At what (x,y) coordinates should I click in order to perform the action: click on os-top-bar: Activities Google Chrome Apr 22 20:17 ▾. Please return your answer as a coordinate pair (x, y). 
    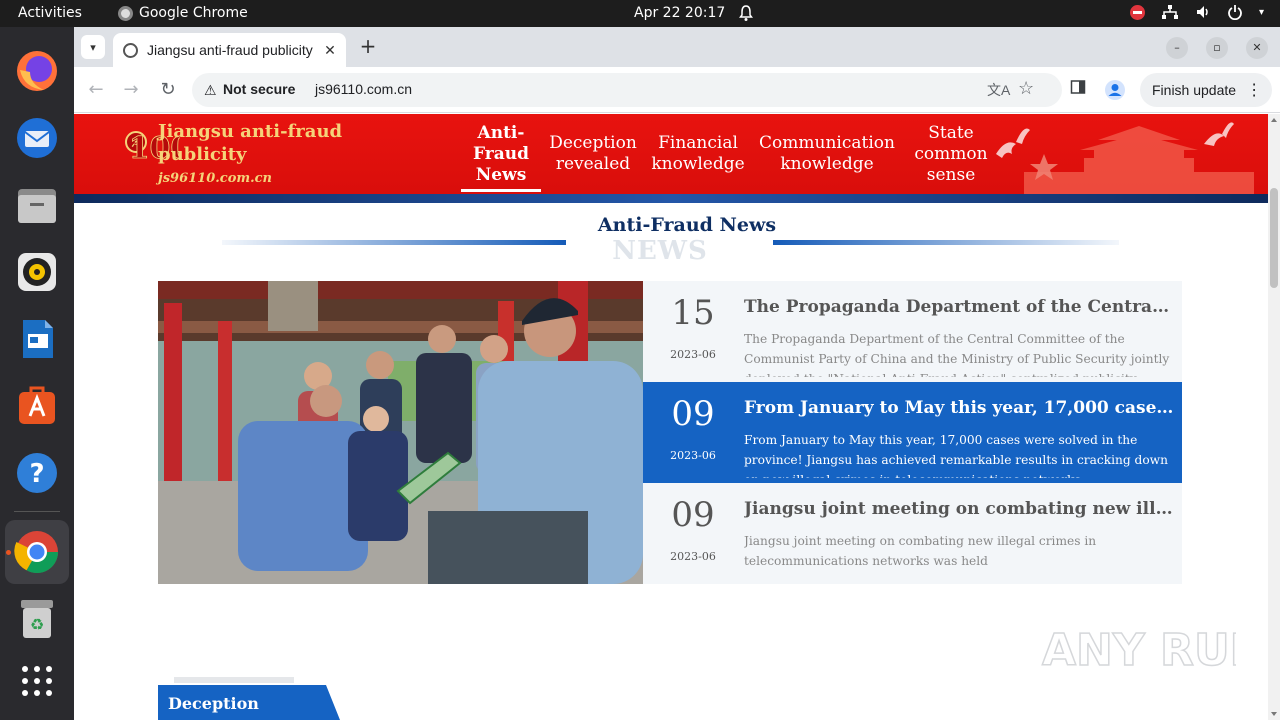
    Looking at the image, I should click on (640, 13).